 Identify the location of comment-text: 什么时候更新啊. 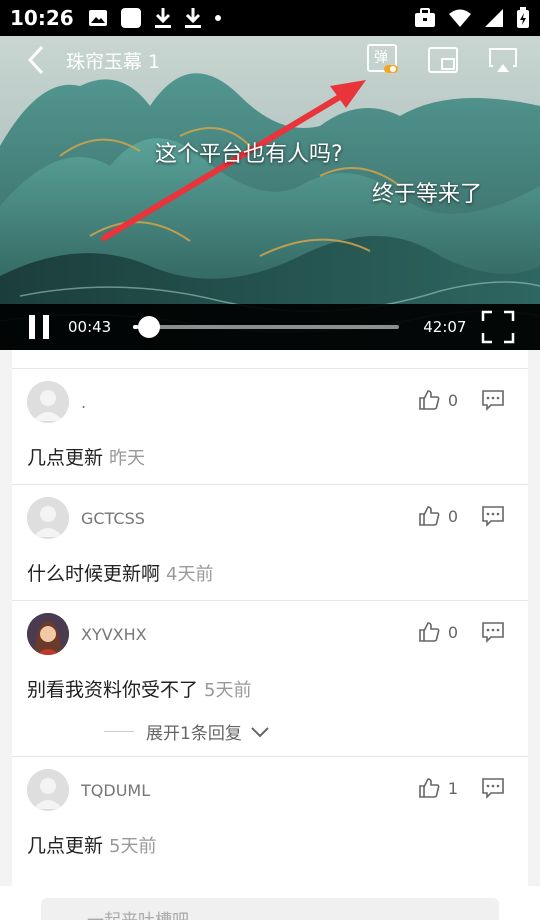
(94, 574).